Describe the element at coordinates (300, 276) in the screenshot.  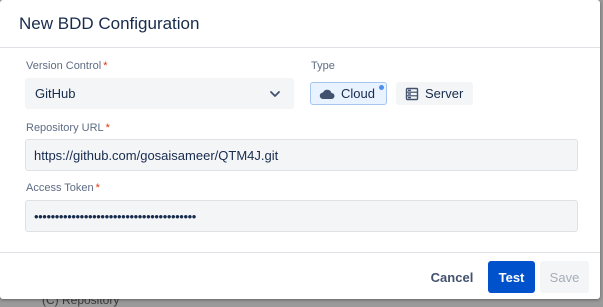
I see `dialog-footer: Cancel Test Save` at that location.